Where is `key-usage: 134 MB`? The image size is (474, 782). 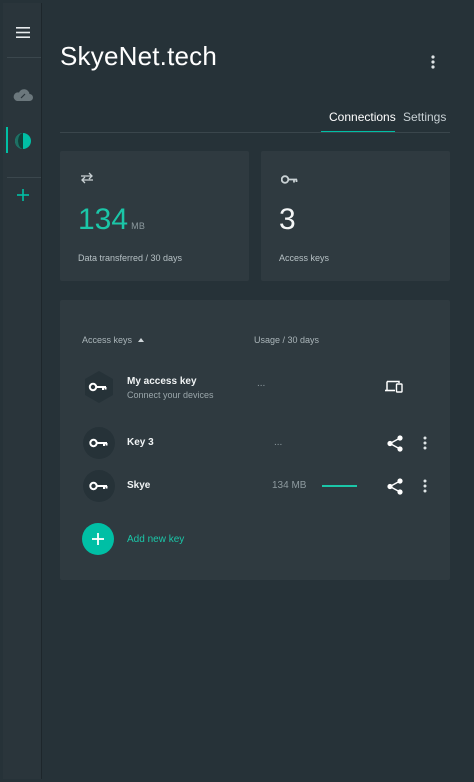 key-usage: 134 MB is located at coordinates (289, 485).